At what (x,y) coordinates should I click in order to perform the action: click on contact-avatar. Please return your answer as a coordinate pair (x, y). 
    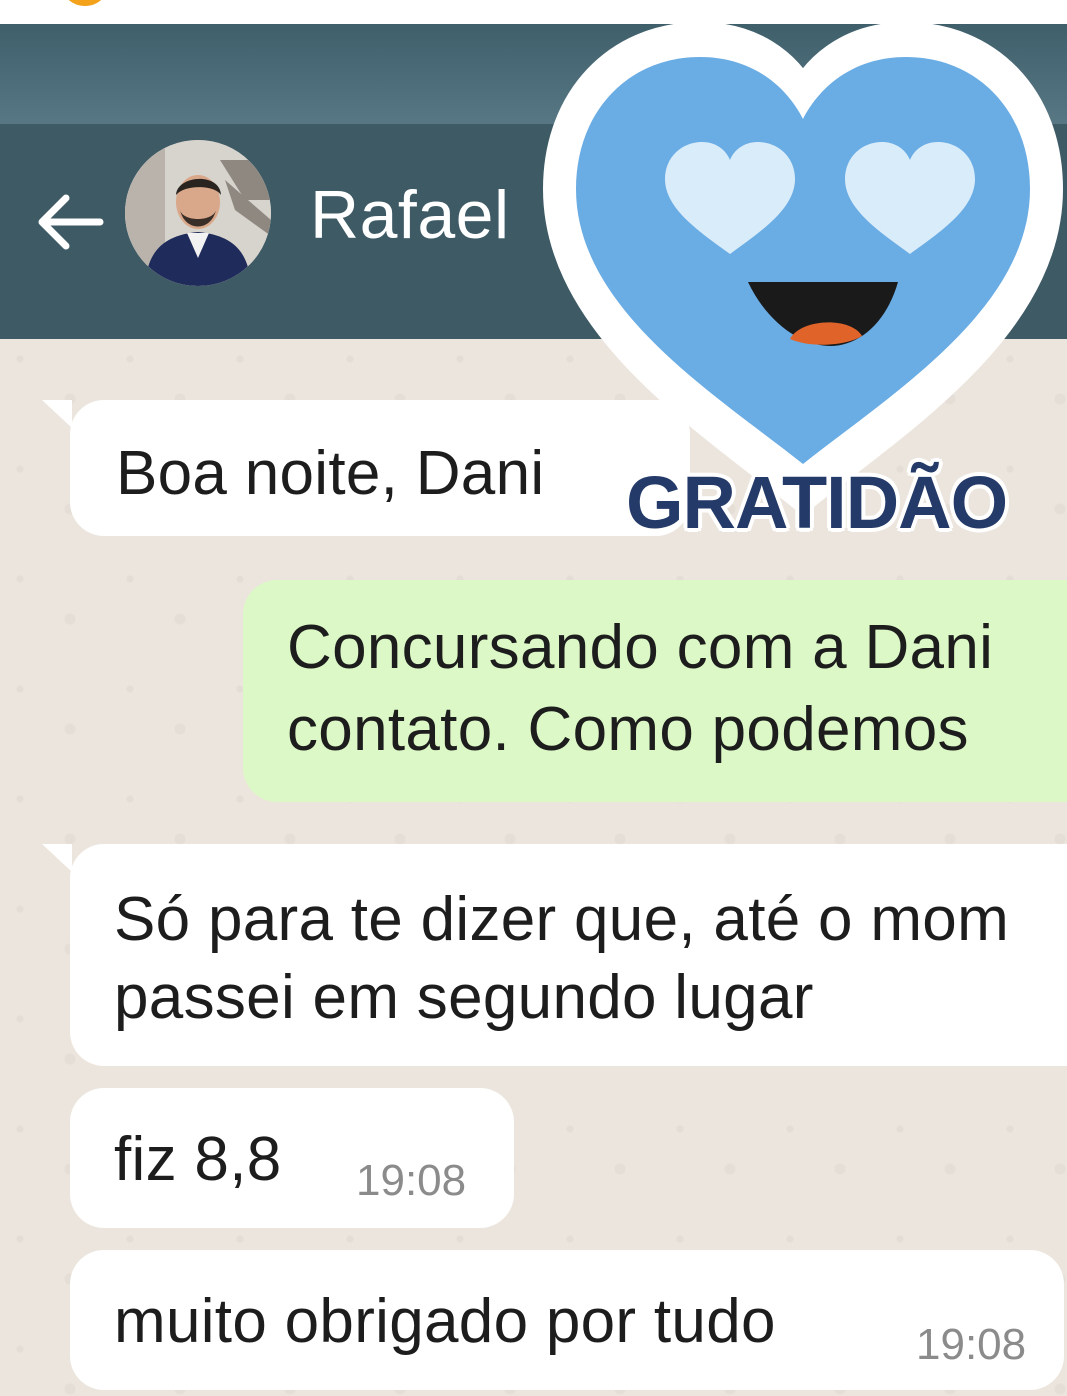
    Looking at the image, I should click on (198, 213).